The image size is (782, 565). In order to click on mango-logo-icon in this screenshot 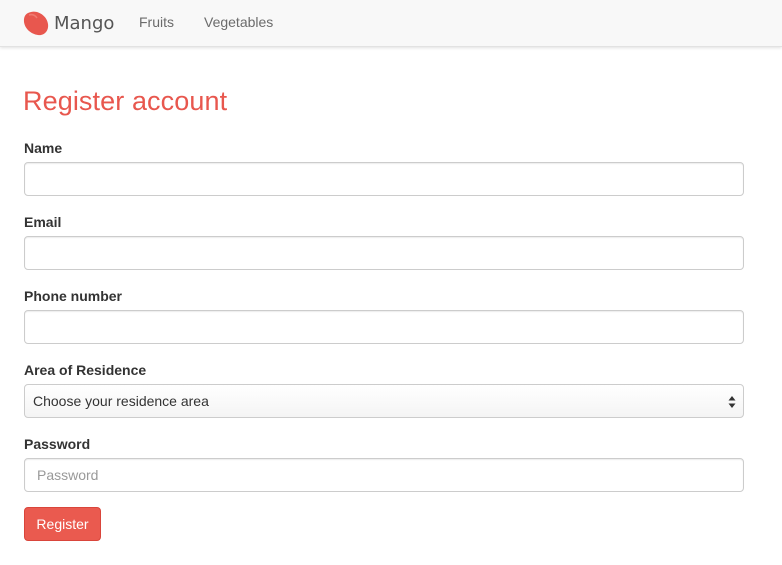, I will do `click(36, 23)`.